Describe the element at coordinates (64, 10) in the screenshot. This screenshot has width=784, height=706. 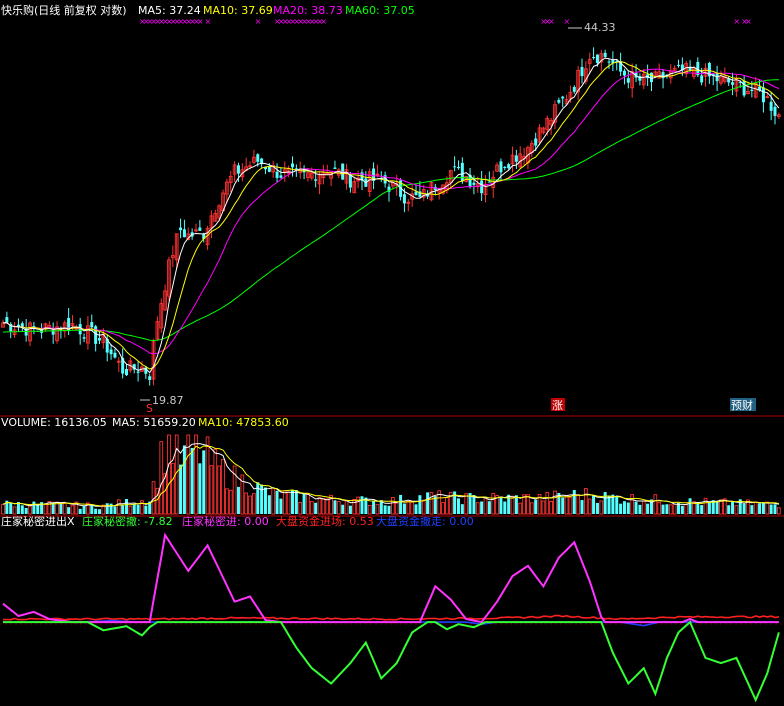
I see `chart-title: 快乐购(日线 前复权 对数)` at that location.